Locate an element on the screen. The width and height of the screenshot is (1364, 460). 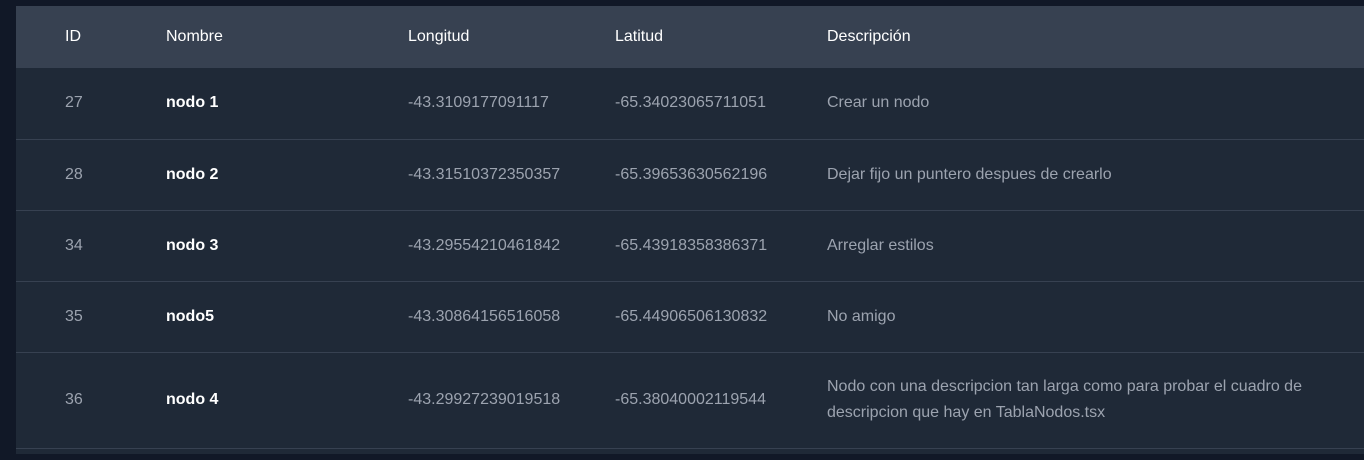
cell-name: nodo 4 is located at coordinates (192, 399).